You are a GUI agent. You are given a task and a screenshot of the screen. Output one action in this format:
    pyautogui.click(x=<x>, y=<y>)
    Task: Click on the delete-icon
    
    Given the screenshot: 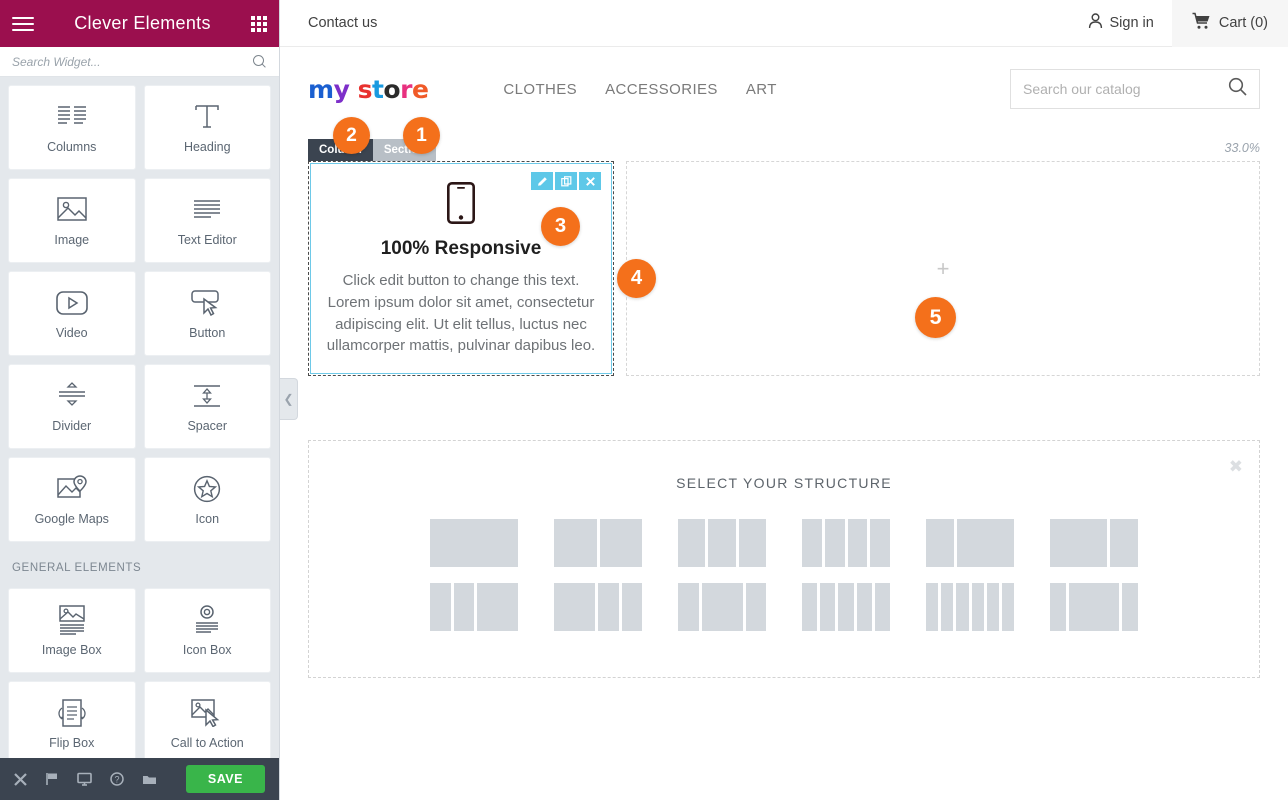 What is the action you would take?
    pyautogui.click(x=590, y=181)
    